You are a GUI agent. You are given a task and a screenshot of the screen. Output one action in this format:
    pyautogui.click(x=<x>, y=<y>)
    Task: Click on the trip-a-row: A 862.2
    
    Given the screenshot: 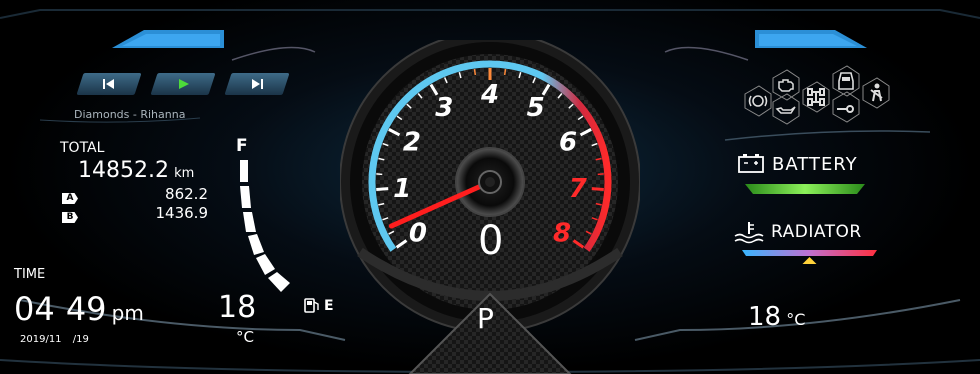 What is the action you would take?
    pyautogui.click(x=136, y=194)
    